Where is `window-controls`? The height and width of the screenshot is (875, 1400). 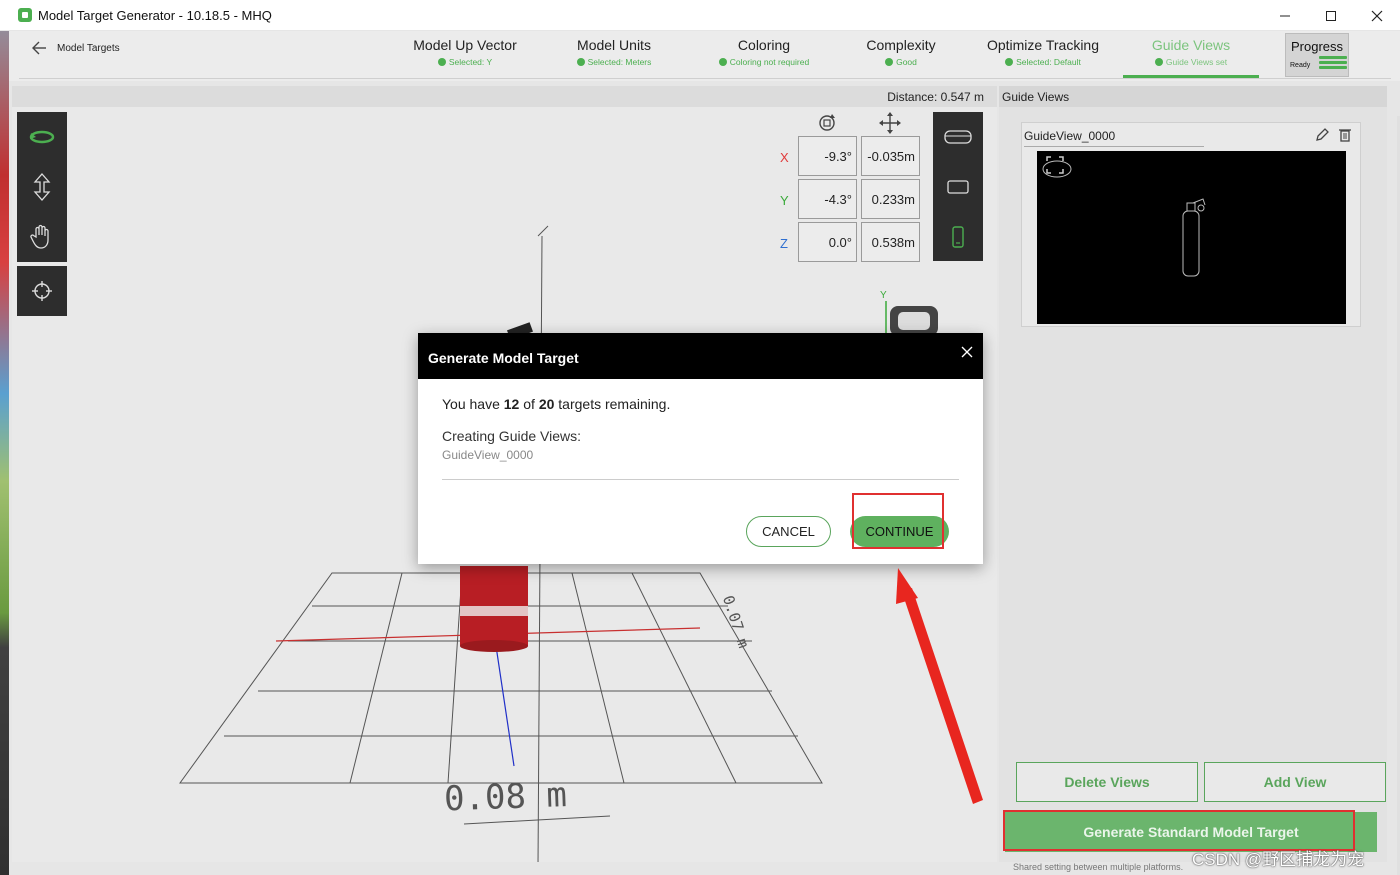 window-controls is located at coordinates (1331, 15).